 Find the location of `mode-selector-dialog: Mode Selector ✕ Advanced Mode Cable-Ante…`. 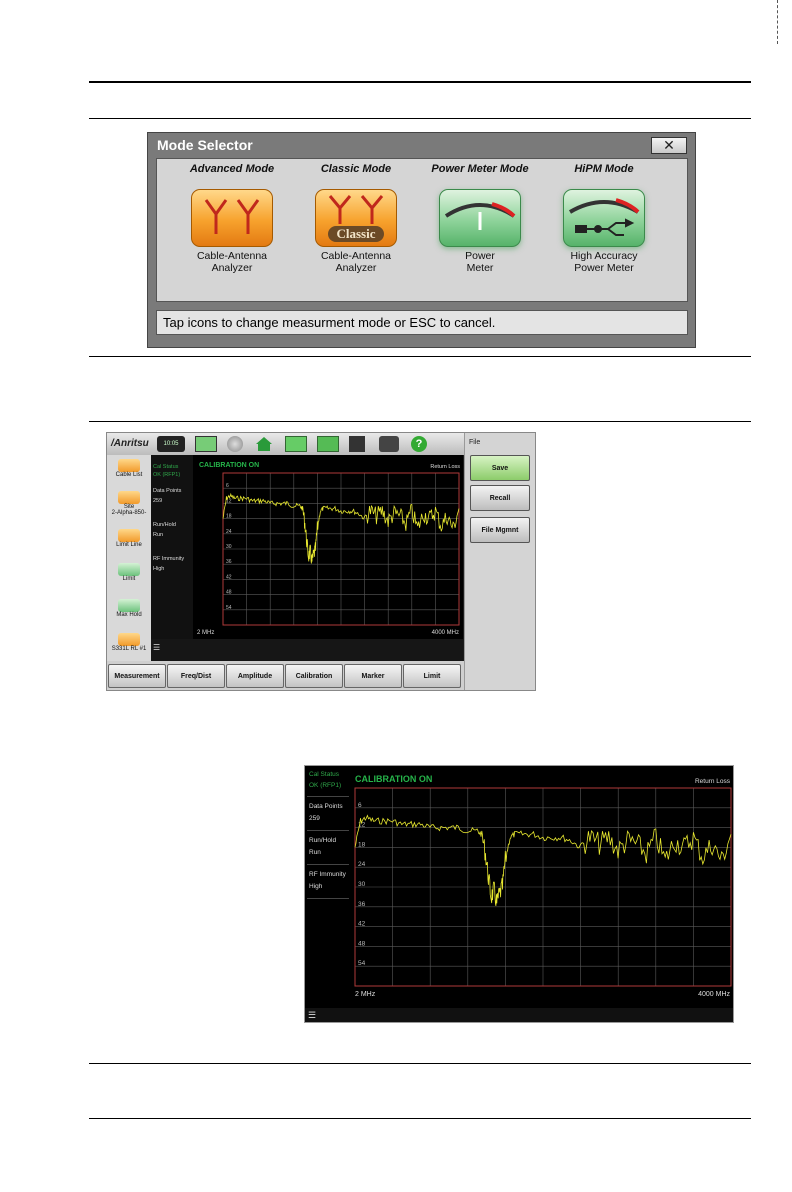

mode-selector-dialog: Mode Selector ✕ Advanced Mode Cable-Ante… is located at coordinates (421, 240).